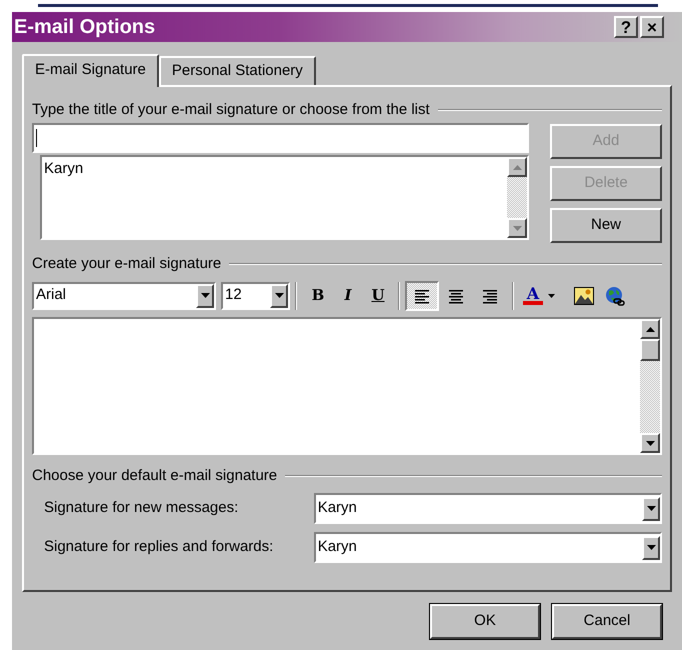 Image resolution: width=682 pixels, height=650 pixels. Describe the element at coordinates (615, 296) in the screenshot. I see `globe-link-icon` at that location.